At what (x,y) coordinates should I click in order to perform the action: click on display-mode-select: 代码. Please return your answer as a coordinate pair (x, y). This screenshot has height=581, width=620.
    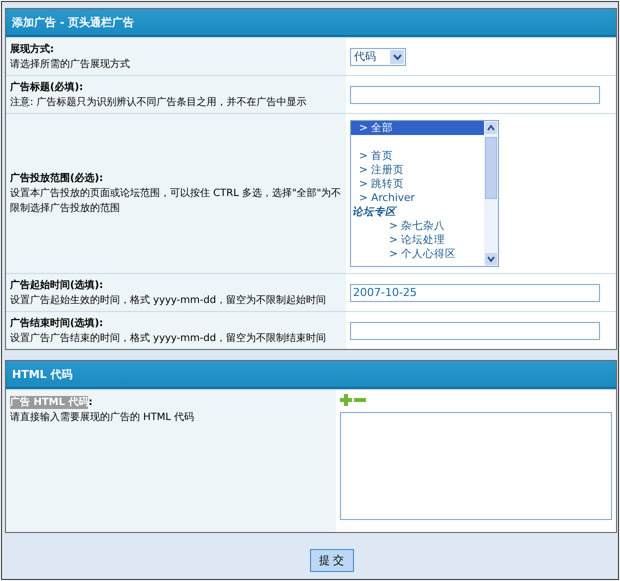
    Looking at the image, I should click on (378, 57).